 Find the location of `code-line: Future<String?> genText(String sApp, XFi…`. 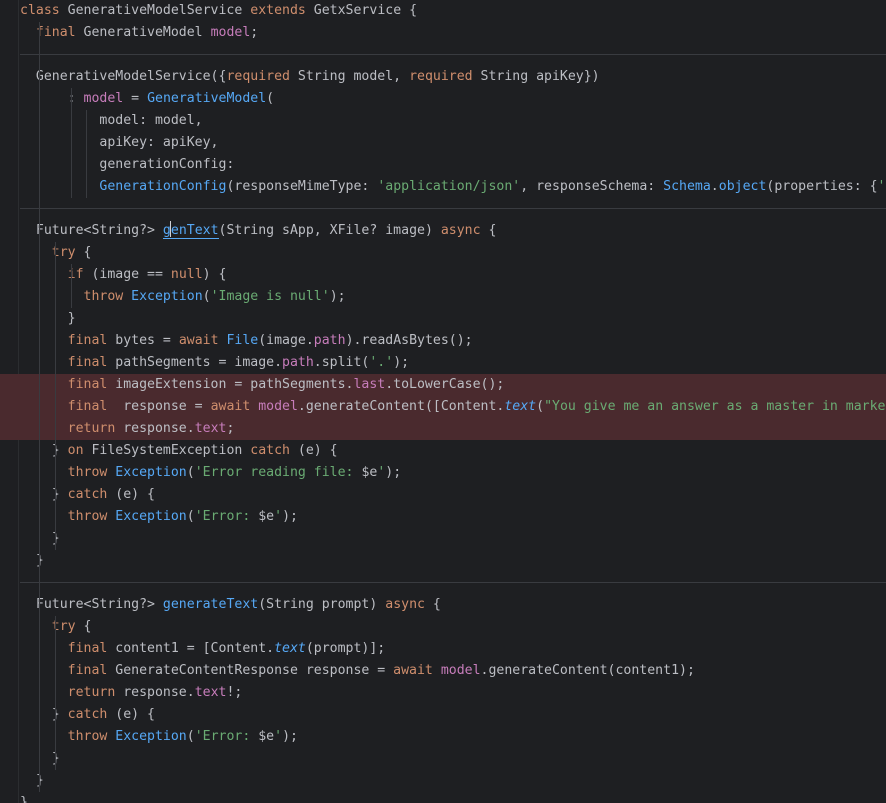

code-line: Future<String?> genText(String sApp, XFi… is located at coordinates (443, 231).